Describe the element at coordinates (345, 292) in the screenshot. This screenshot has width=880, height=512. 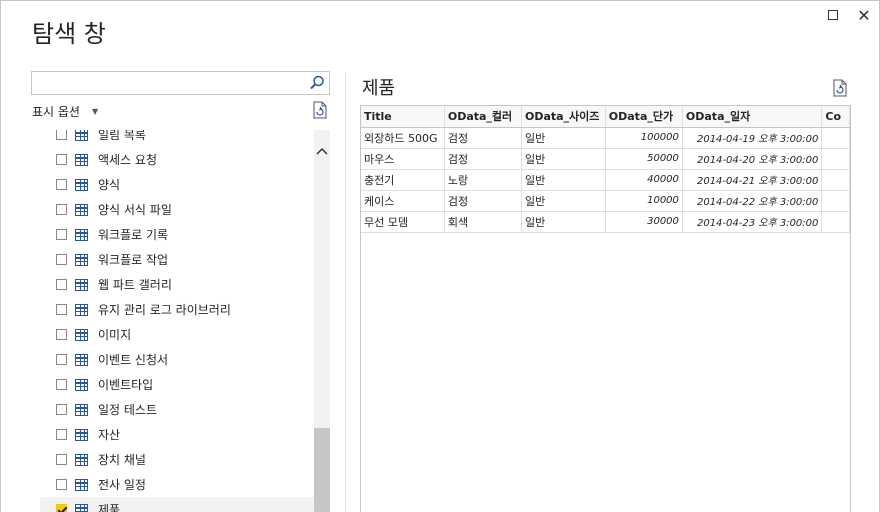
I see `pane-divider` at that location.